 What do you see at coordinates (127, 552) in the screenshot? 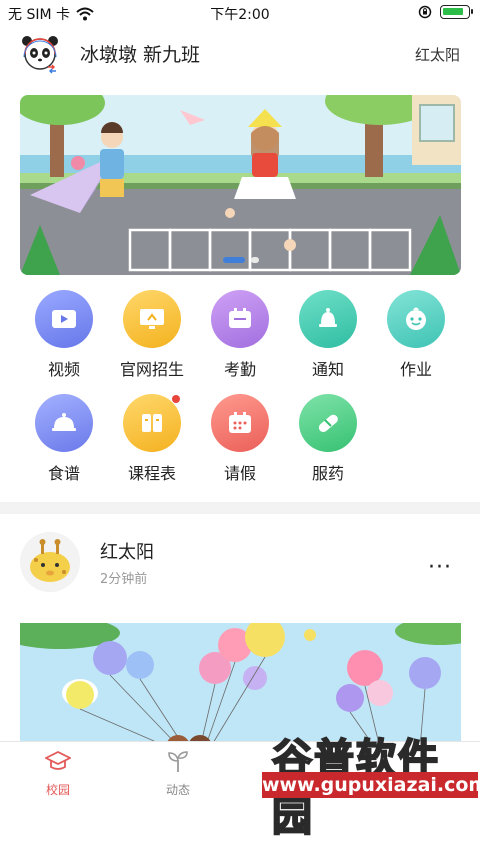
I see `post-author-name: 红太阳` at bounding box center [127, 552].